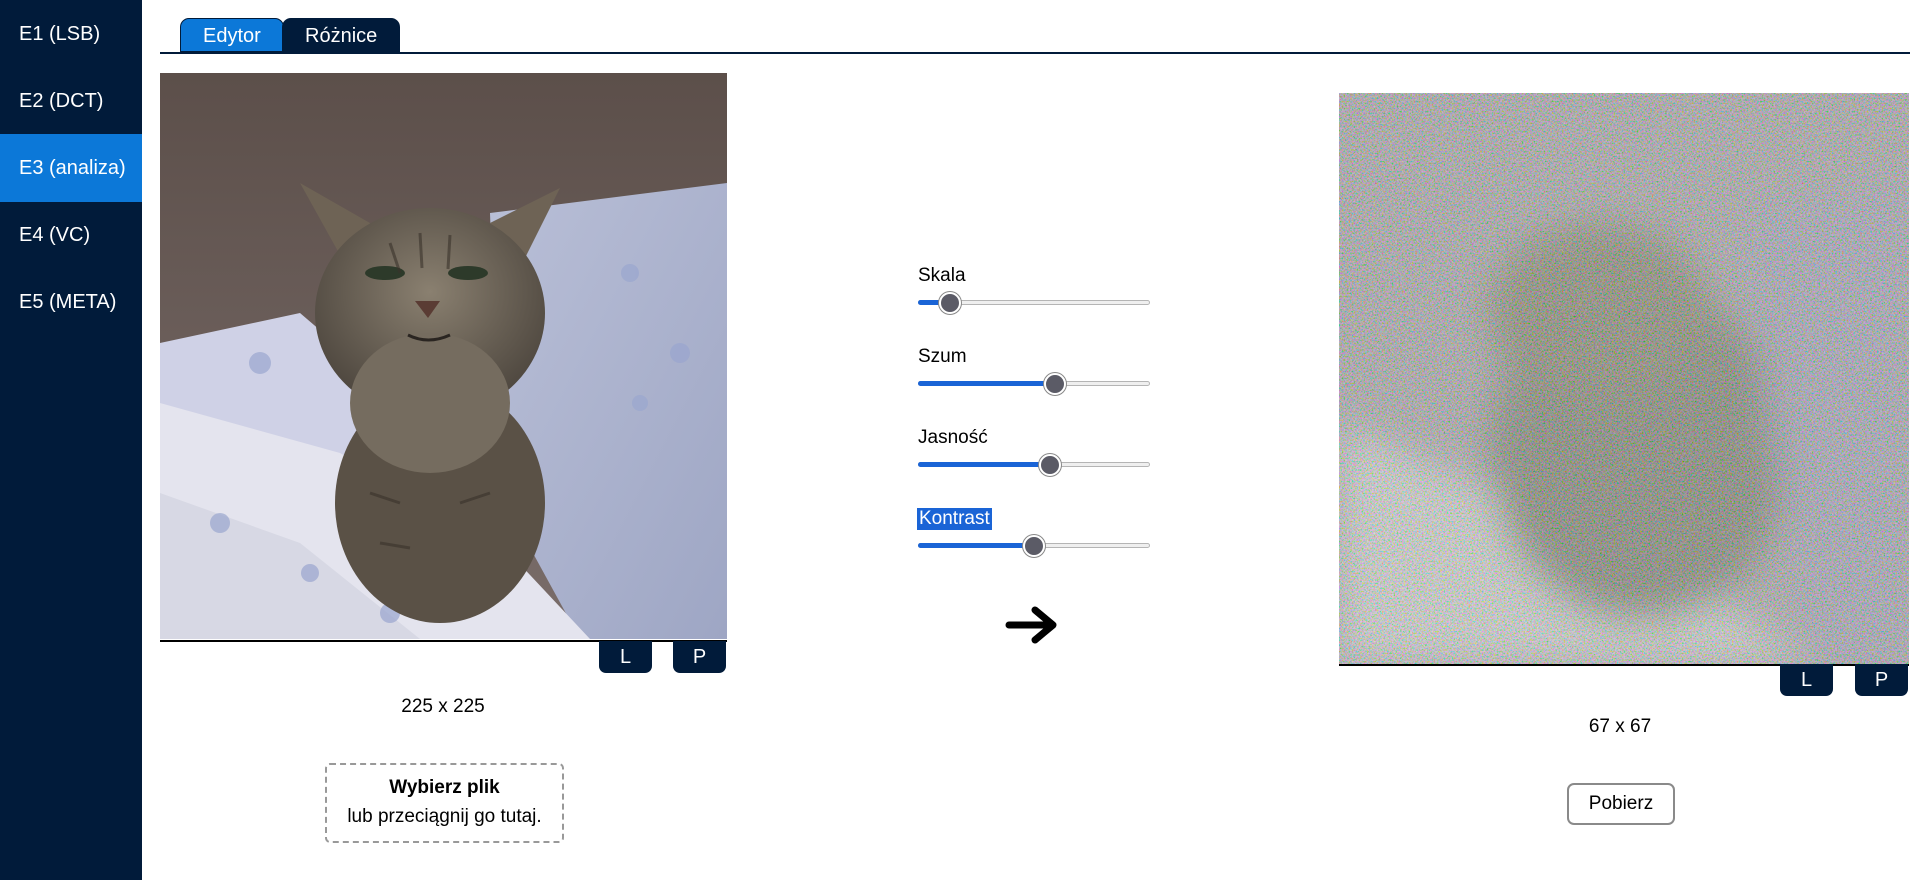  I want to click on sidebar-item-e1-lsb: E1 (LSB), so click(71, 34).